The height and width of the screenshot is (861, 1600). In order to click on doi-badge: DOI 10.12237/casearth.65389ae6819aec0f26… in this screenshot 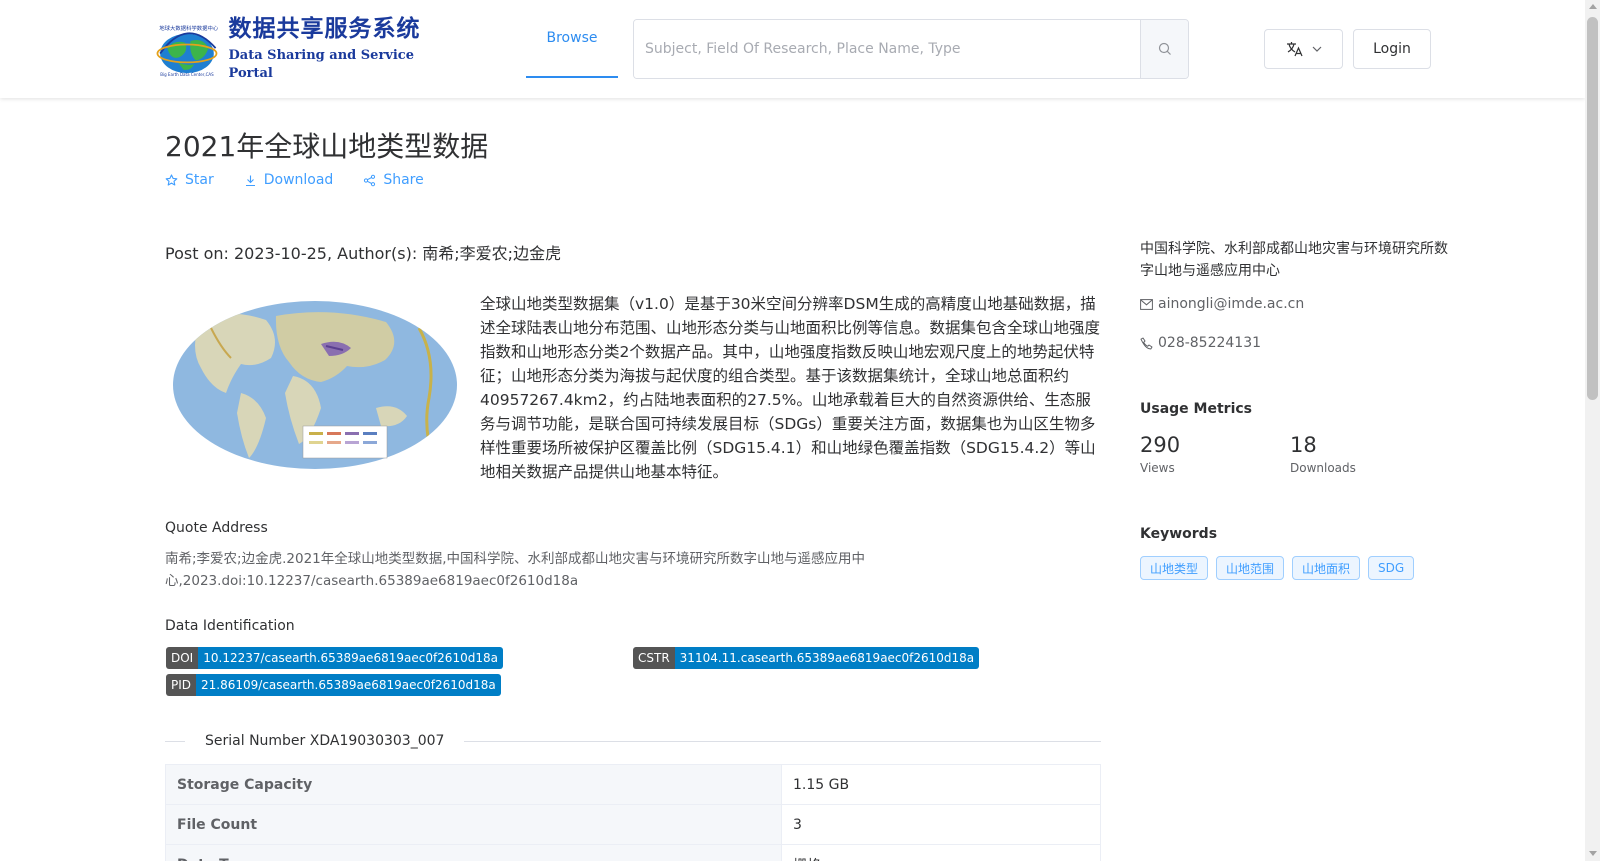, I will do `click(334, 658)`.